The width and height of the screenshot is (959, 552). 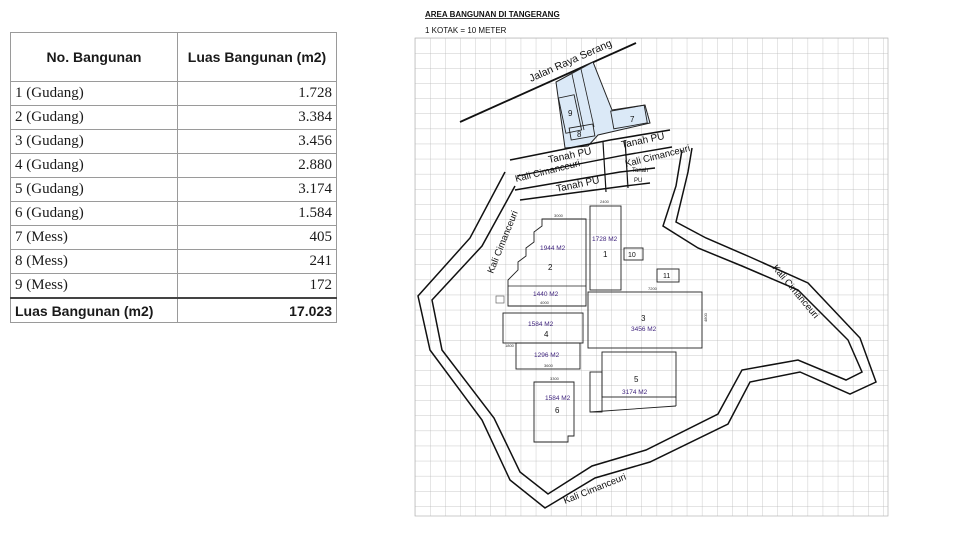 I want to click on label-bldg-1: 1, so click(x=605, y=254).